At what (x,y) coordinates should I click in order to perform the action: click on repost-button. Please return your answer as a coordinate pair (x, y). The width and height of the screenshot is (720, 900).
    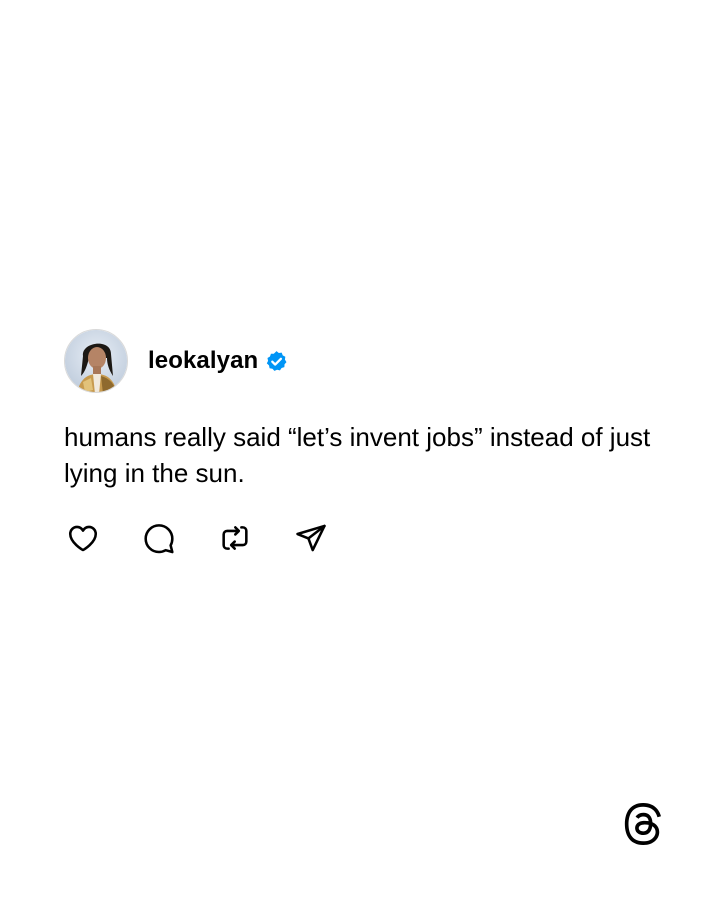
    Looking at the image, I should click on (235, 538).